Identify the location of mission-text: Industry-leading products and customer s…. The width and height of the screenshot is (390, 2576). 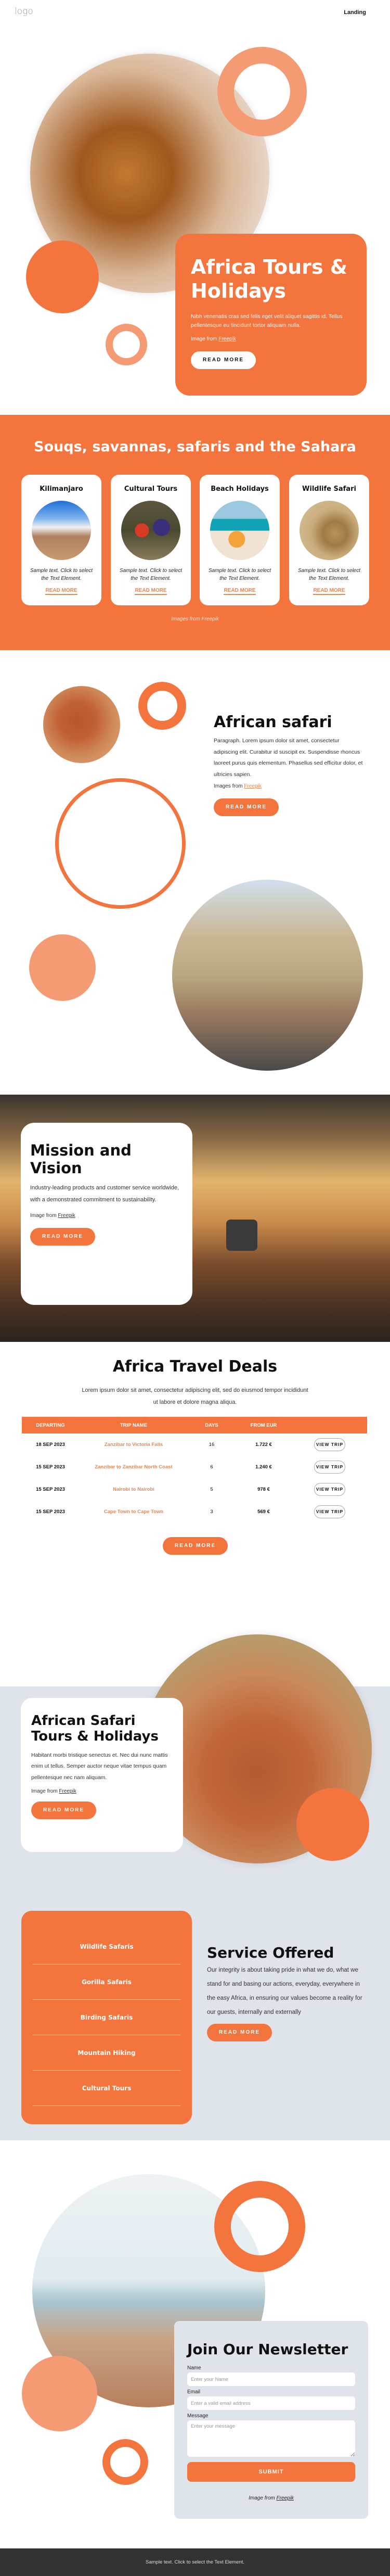
(104, 1194).